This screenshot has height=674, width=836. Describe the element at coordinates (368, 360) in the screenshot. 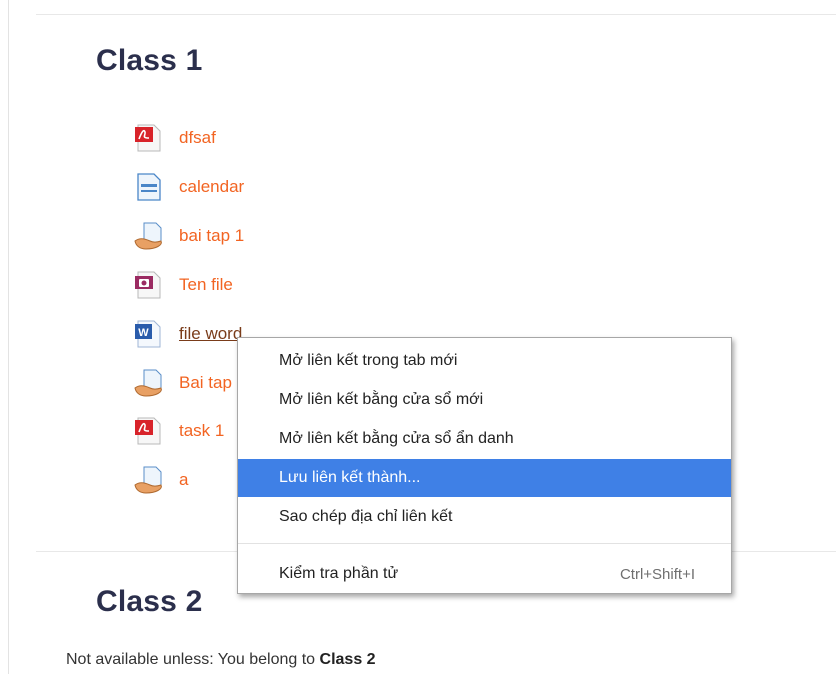

I see `menu-item-label: Mở liên kết trong tab mới` at that location.